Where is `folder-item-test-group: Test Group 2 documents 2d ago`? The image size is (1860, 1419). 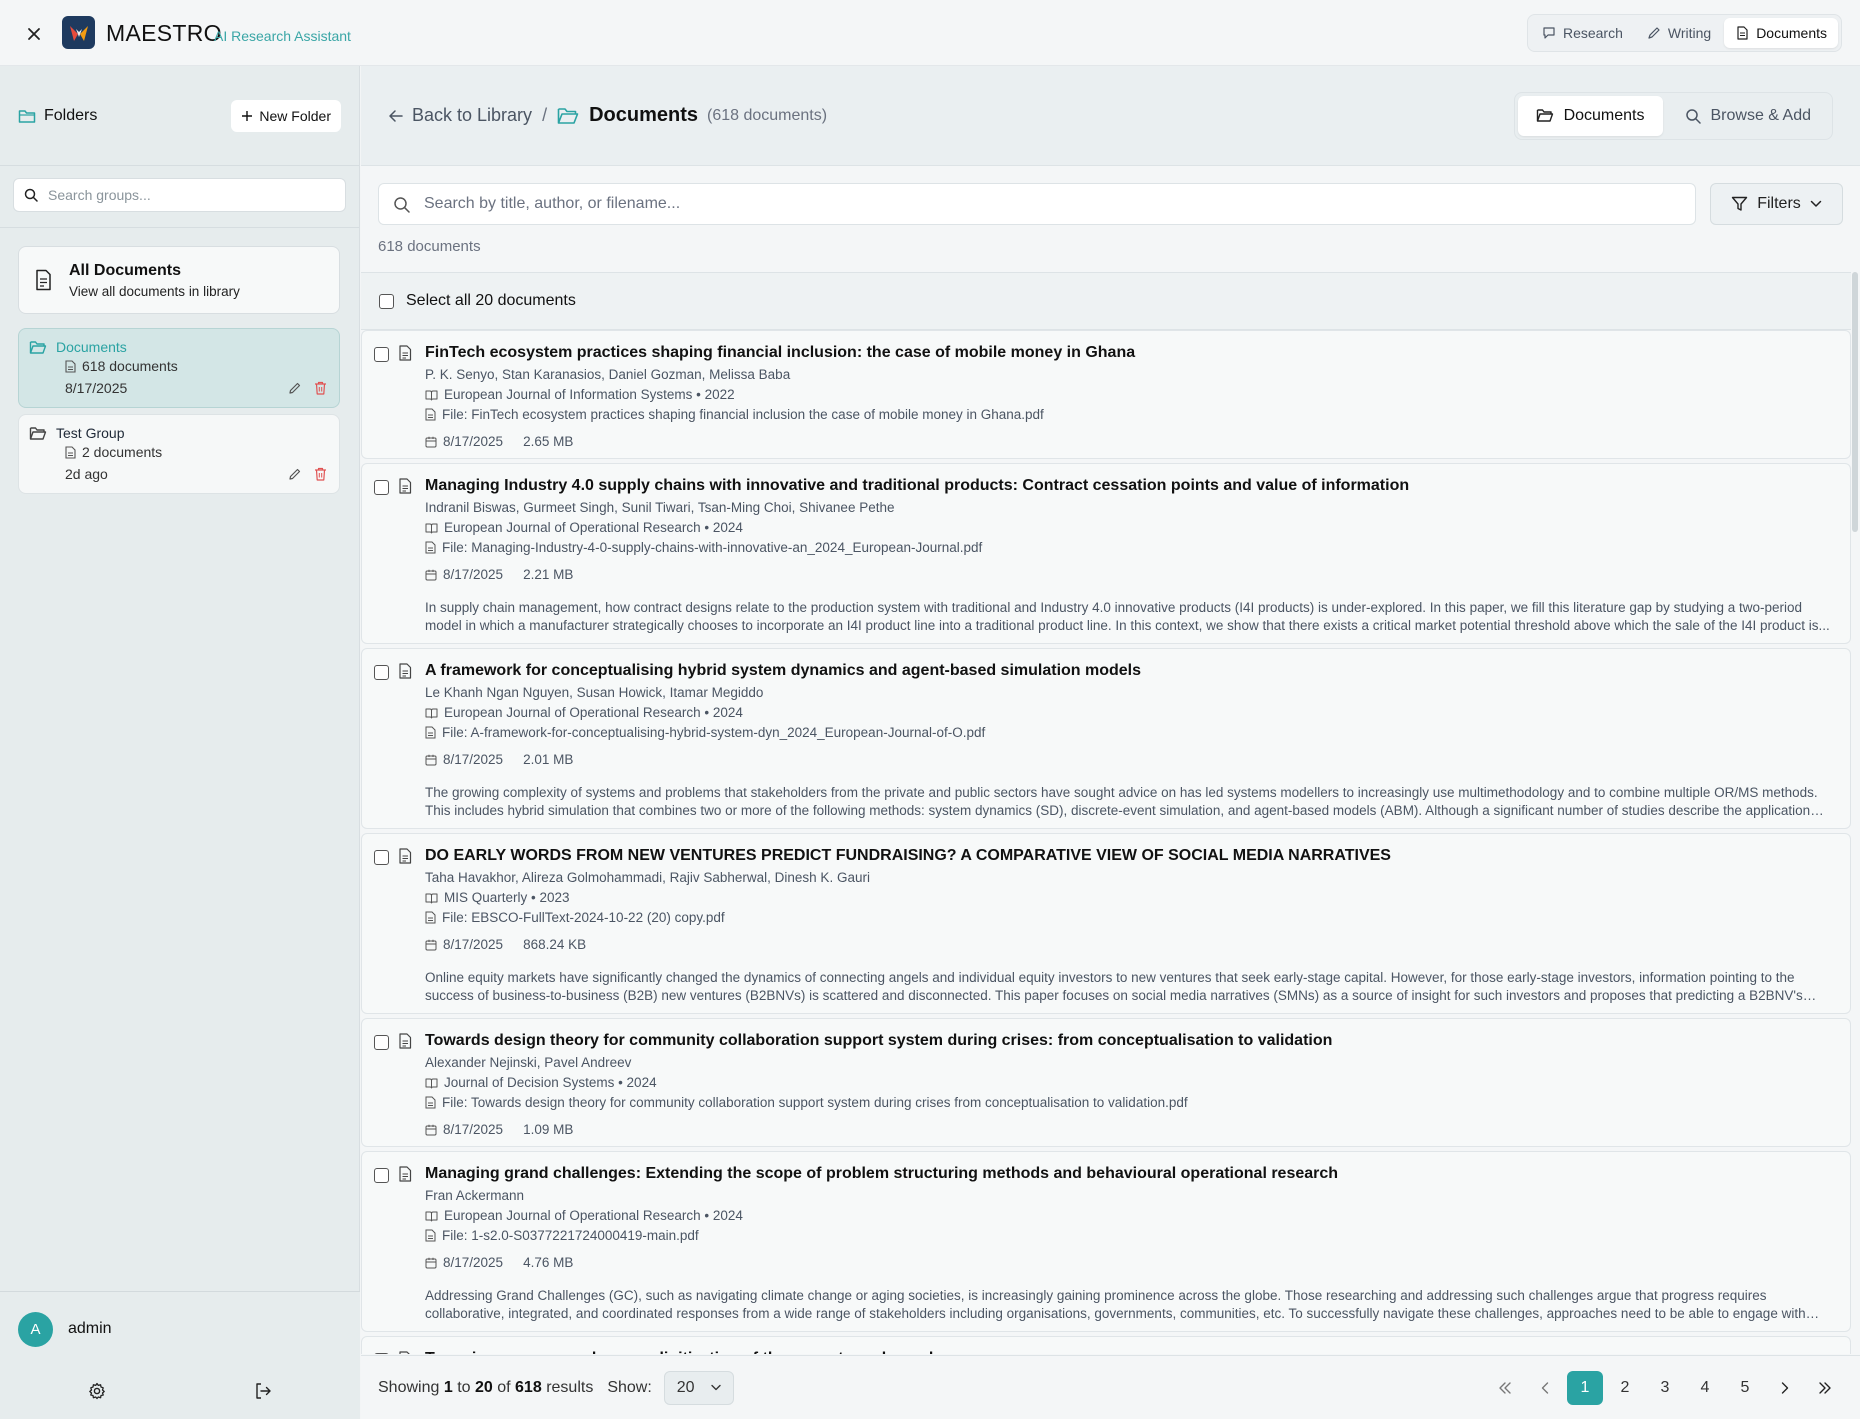
folder-item-test-group: Test Group 2 documents 2d ago is located at coordinates (179, 454).